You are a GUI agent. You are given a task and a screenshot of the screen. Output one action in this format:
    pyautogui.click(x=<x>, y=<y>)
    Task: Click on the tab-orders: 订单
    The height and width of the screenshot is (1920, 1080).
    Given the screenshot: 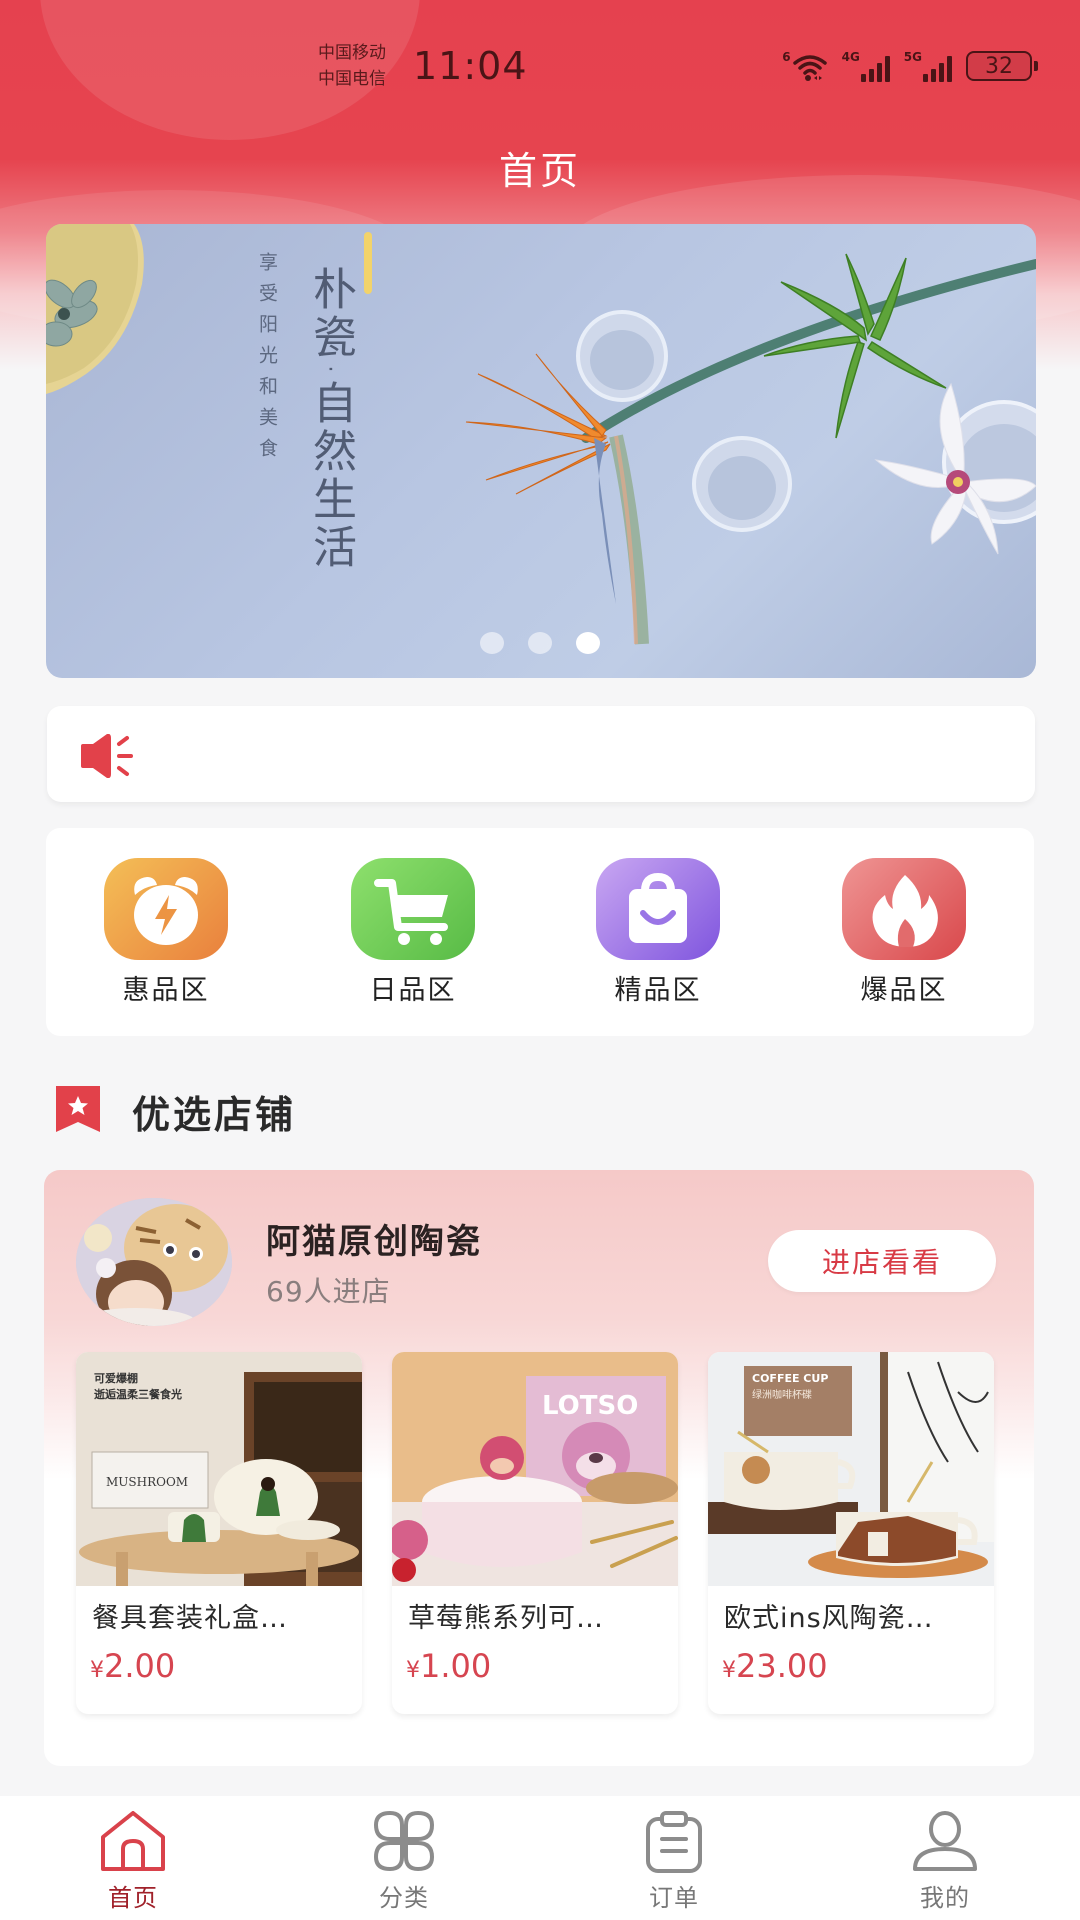 What is the action you would take?
    pyautogui.click(x=674, y=1861)
    